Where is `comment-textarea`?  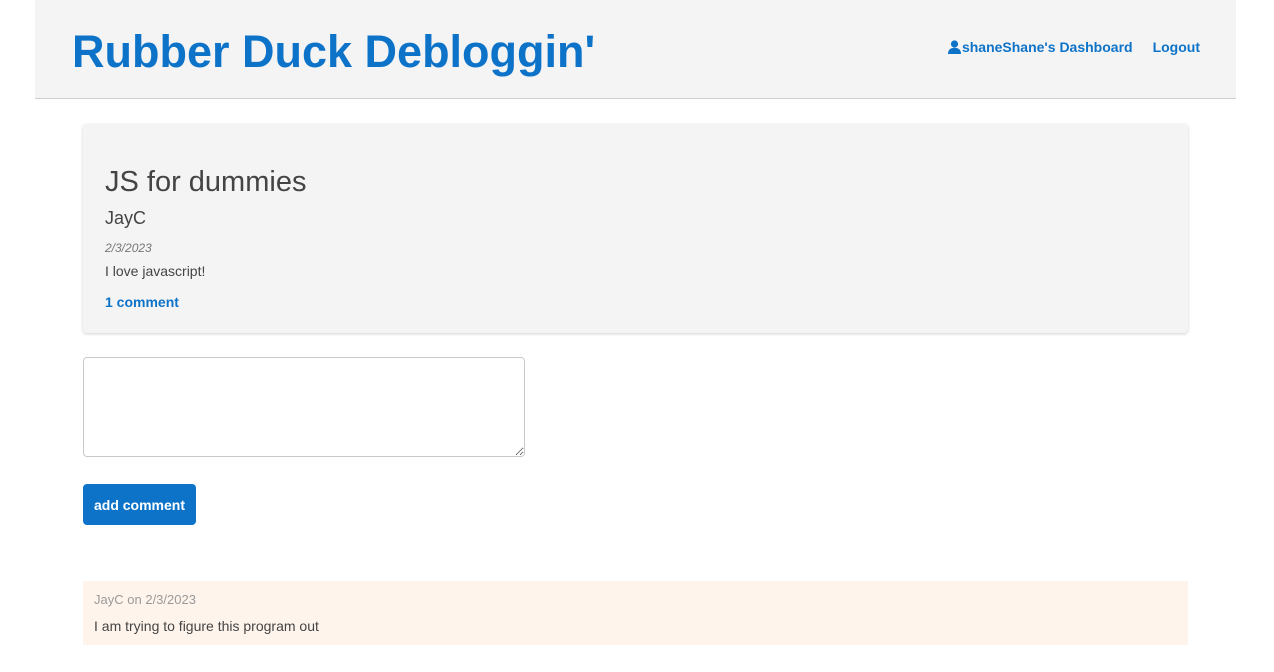
comment-textarea is located at coordinates (304, 407).